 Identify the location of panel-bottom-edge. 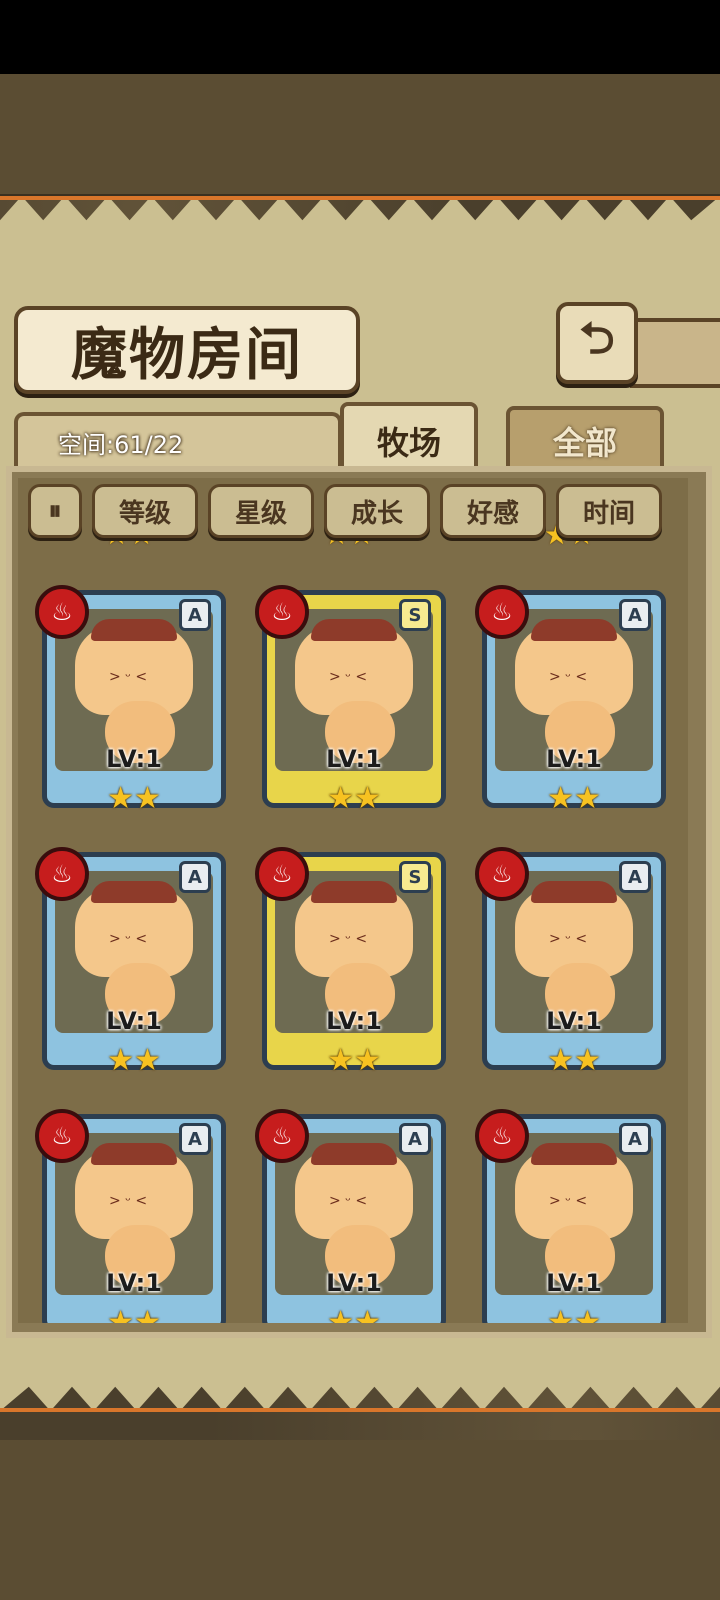
(360, 1410).